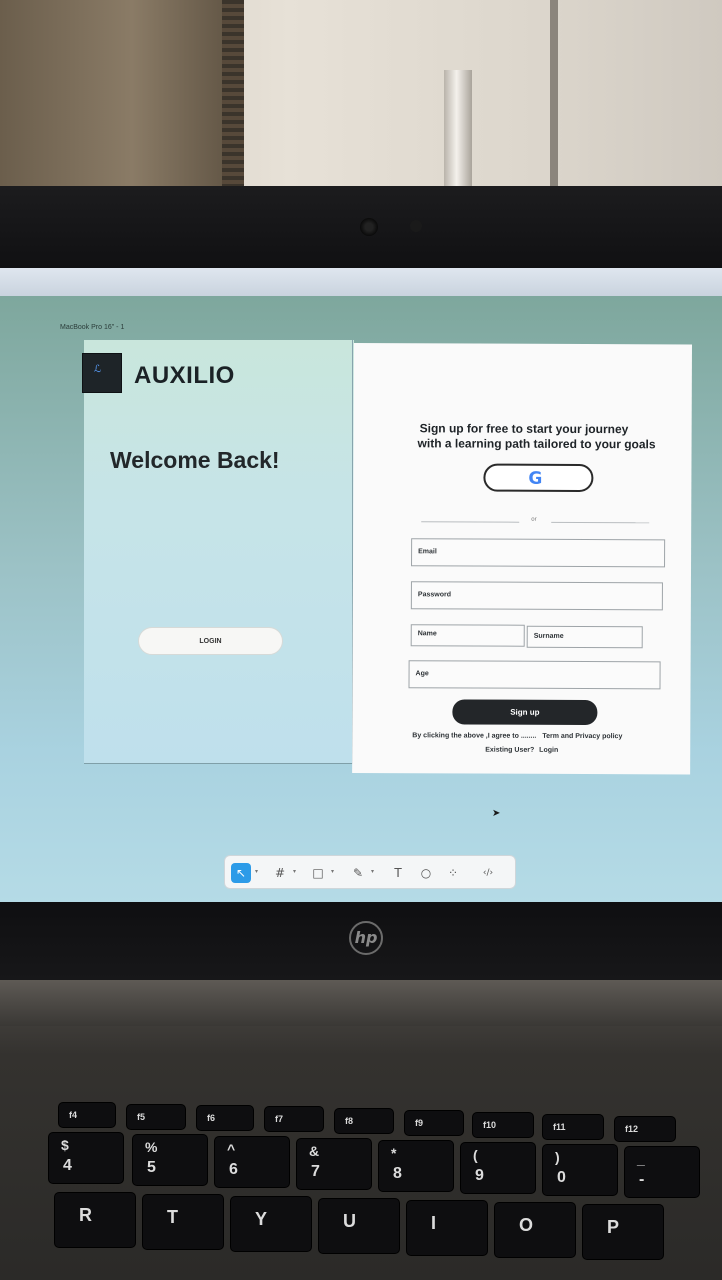 The width and height of the screenshot is (722, 1280). I want to click on frame-tool-caret-icon: ▾, so click(294, 871).